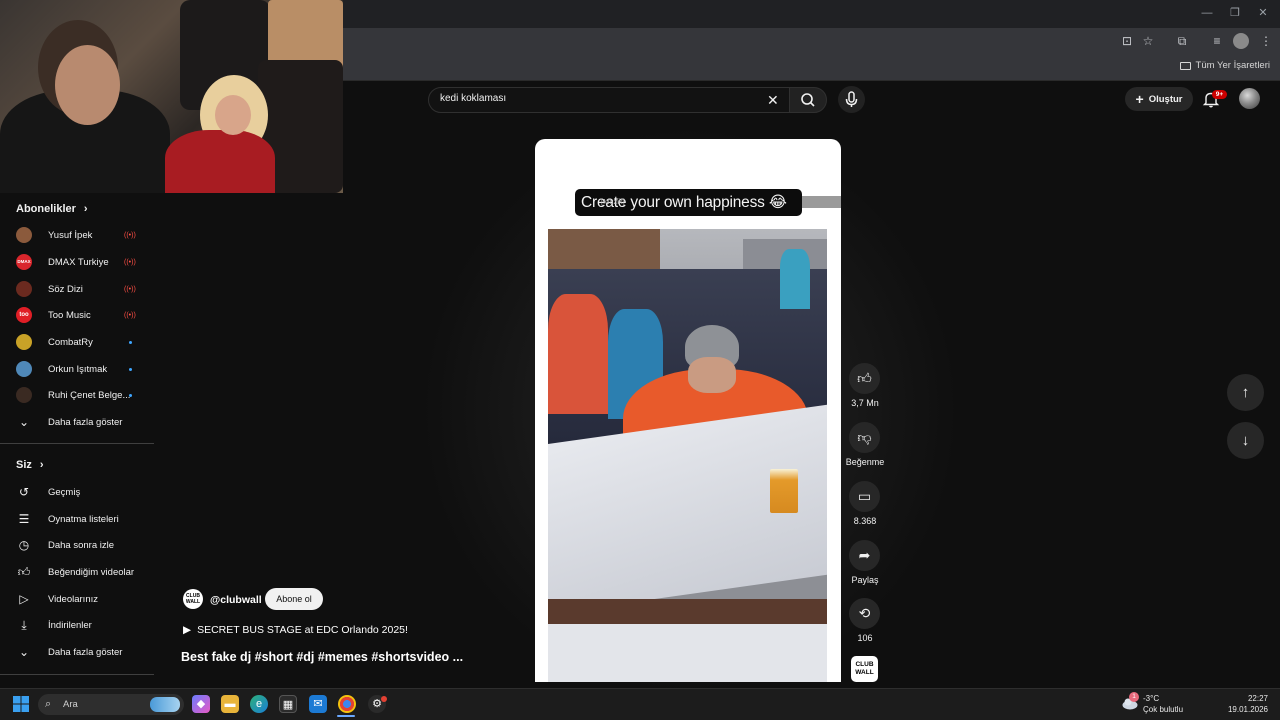 Image resolution: width=1280 pixels, height=720 pixels. I want to click on sidebar-item-playlists: ☰ Oynatma listeleri, so click(77, 519).